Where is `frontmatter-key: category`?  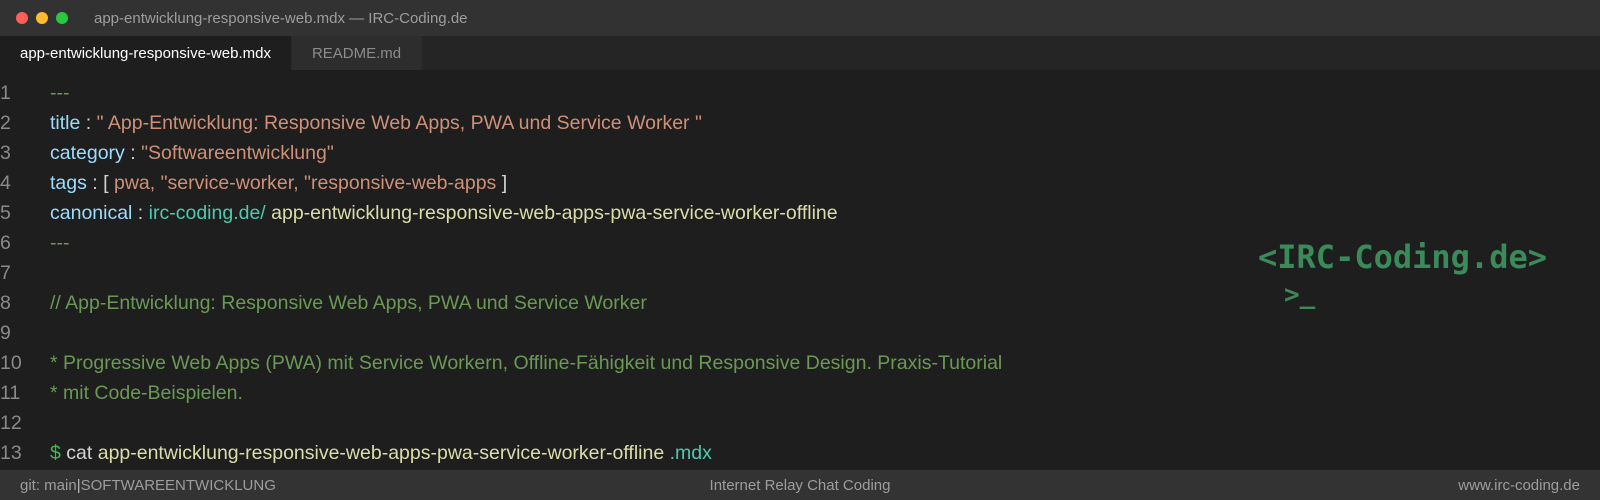 frontmatter-key: category is located at coordinates (87, 152).